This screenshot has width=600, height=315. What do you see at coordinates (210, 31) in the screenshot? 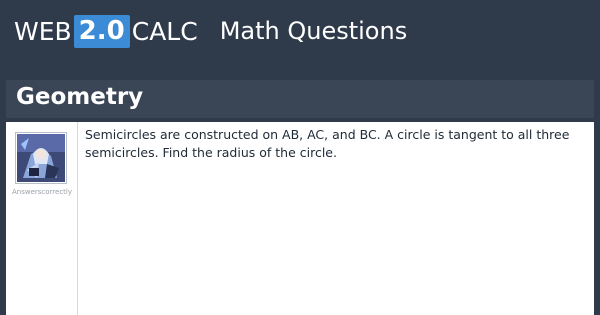
I see `site-logo: WEB 2.0 CALC Math Questions` at bounding box center [210, 31].